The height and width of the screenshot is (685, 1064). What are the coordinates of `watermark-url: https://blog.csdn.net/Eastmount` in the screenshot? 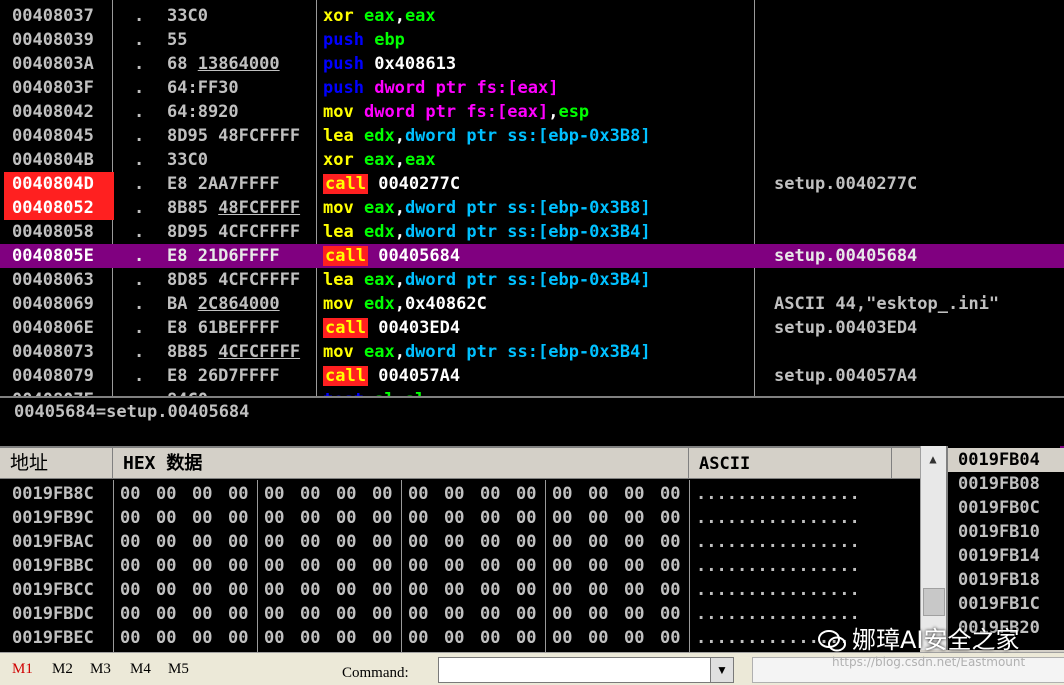 It's located at (929, 662).